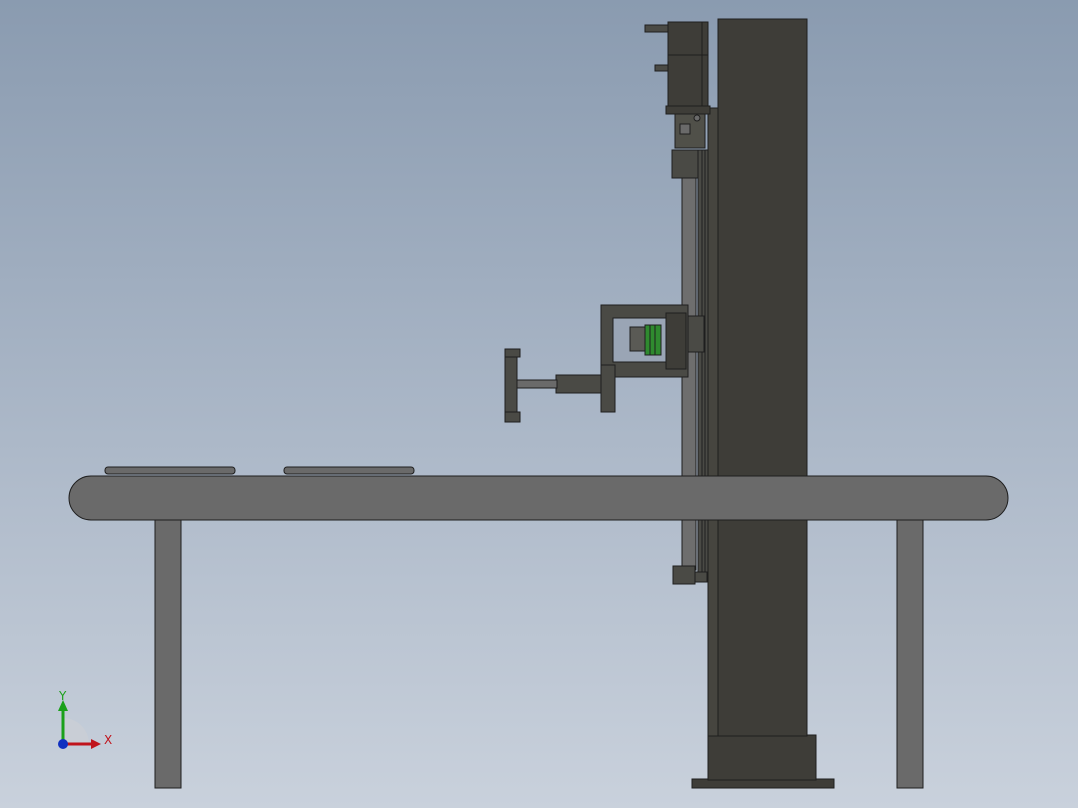  I want to click on cylinder-body, so click(578, 384).